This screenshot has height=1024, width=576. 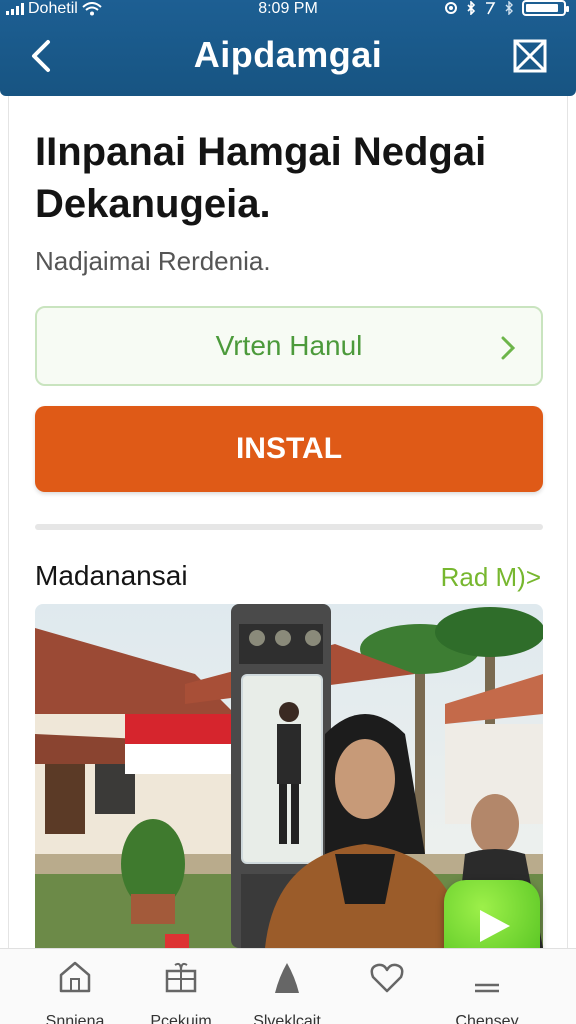 What do you see at coordinates (530, 56) in the screenshot?
I see `close-button` at bounding box center [530, 56].